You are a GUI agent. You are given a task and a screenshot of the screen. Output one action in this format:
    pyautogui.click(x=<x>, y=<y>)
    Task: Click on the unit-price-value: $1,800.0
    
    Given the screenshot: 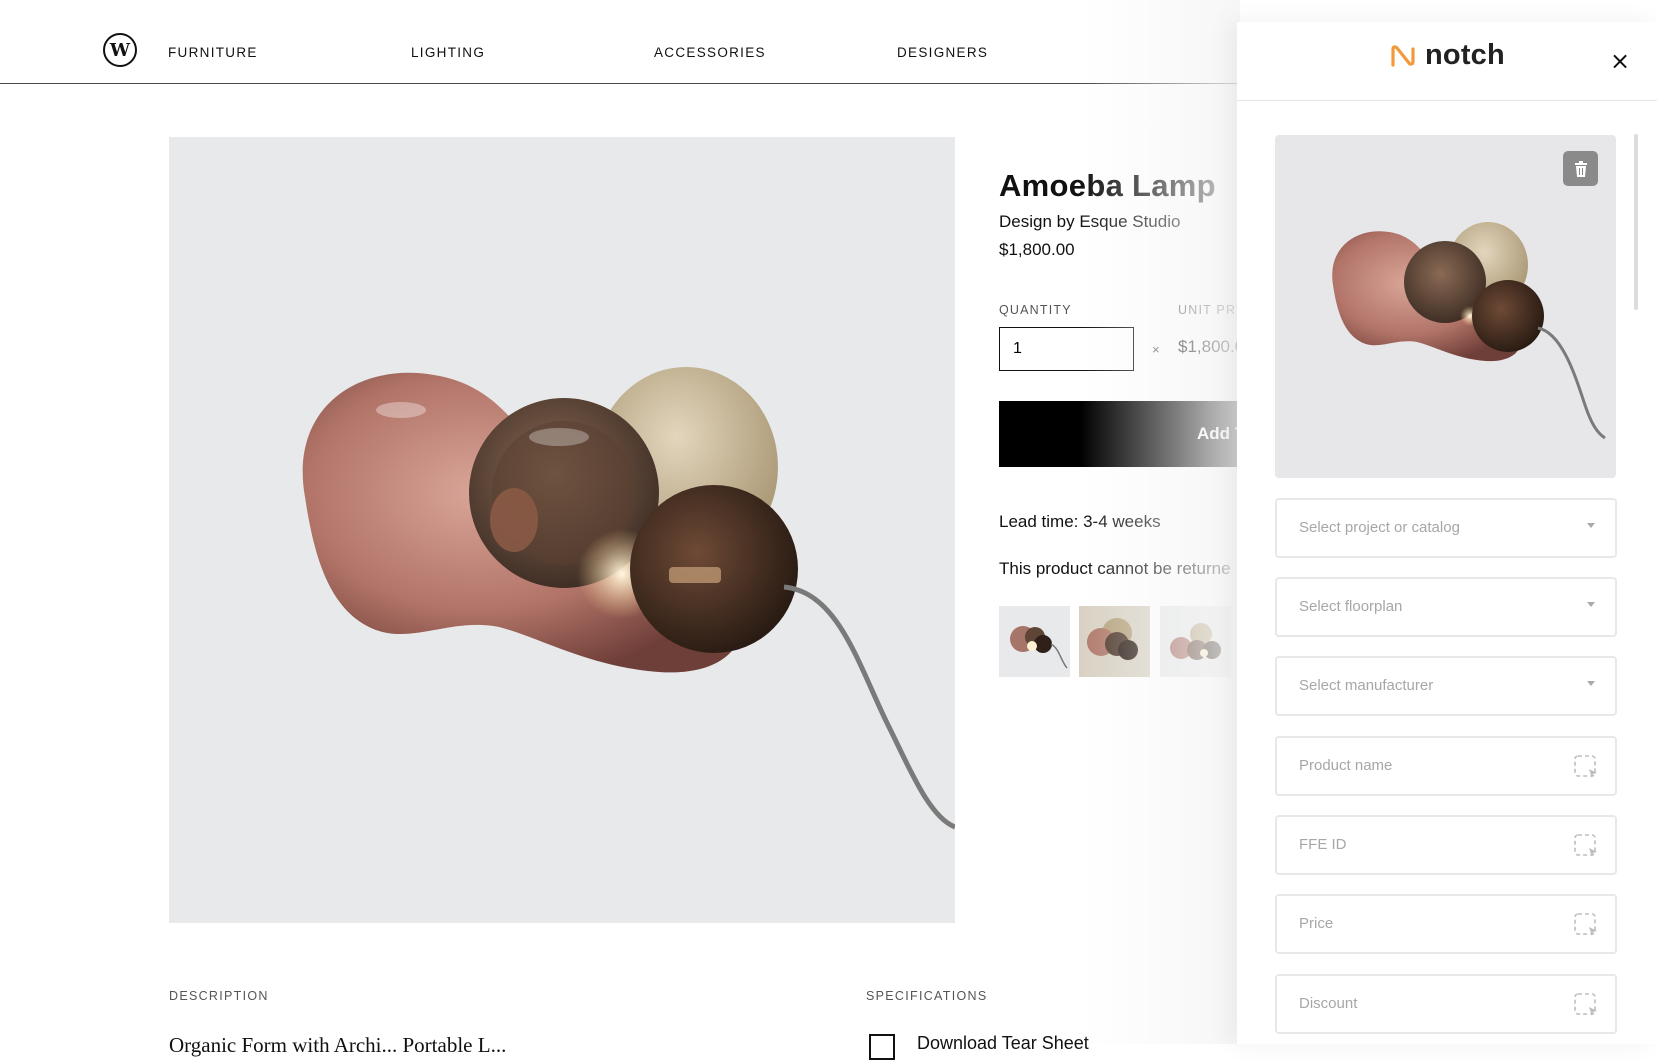 What is the action you would take?
    pyautogui.click(x=1211, y=346)
    